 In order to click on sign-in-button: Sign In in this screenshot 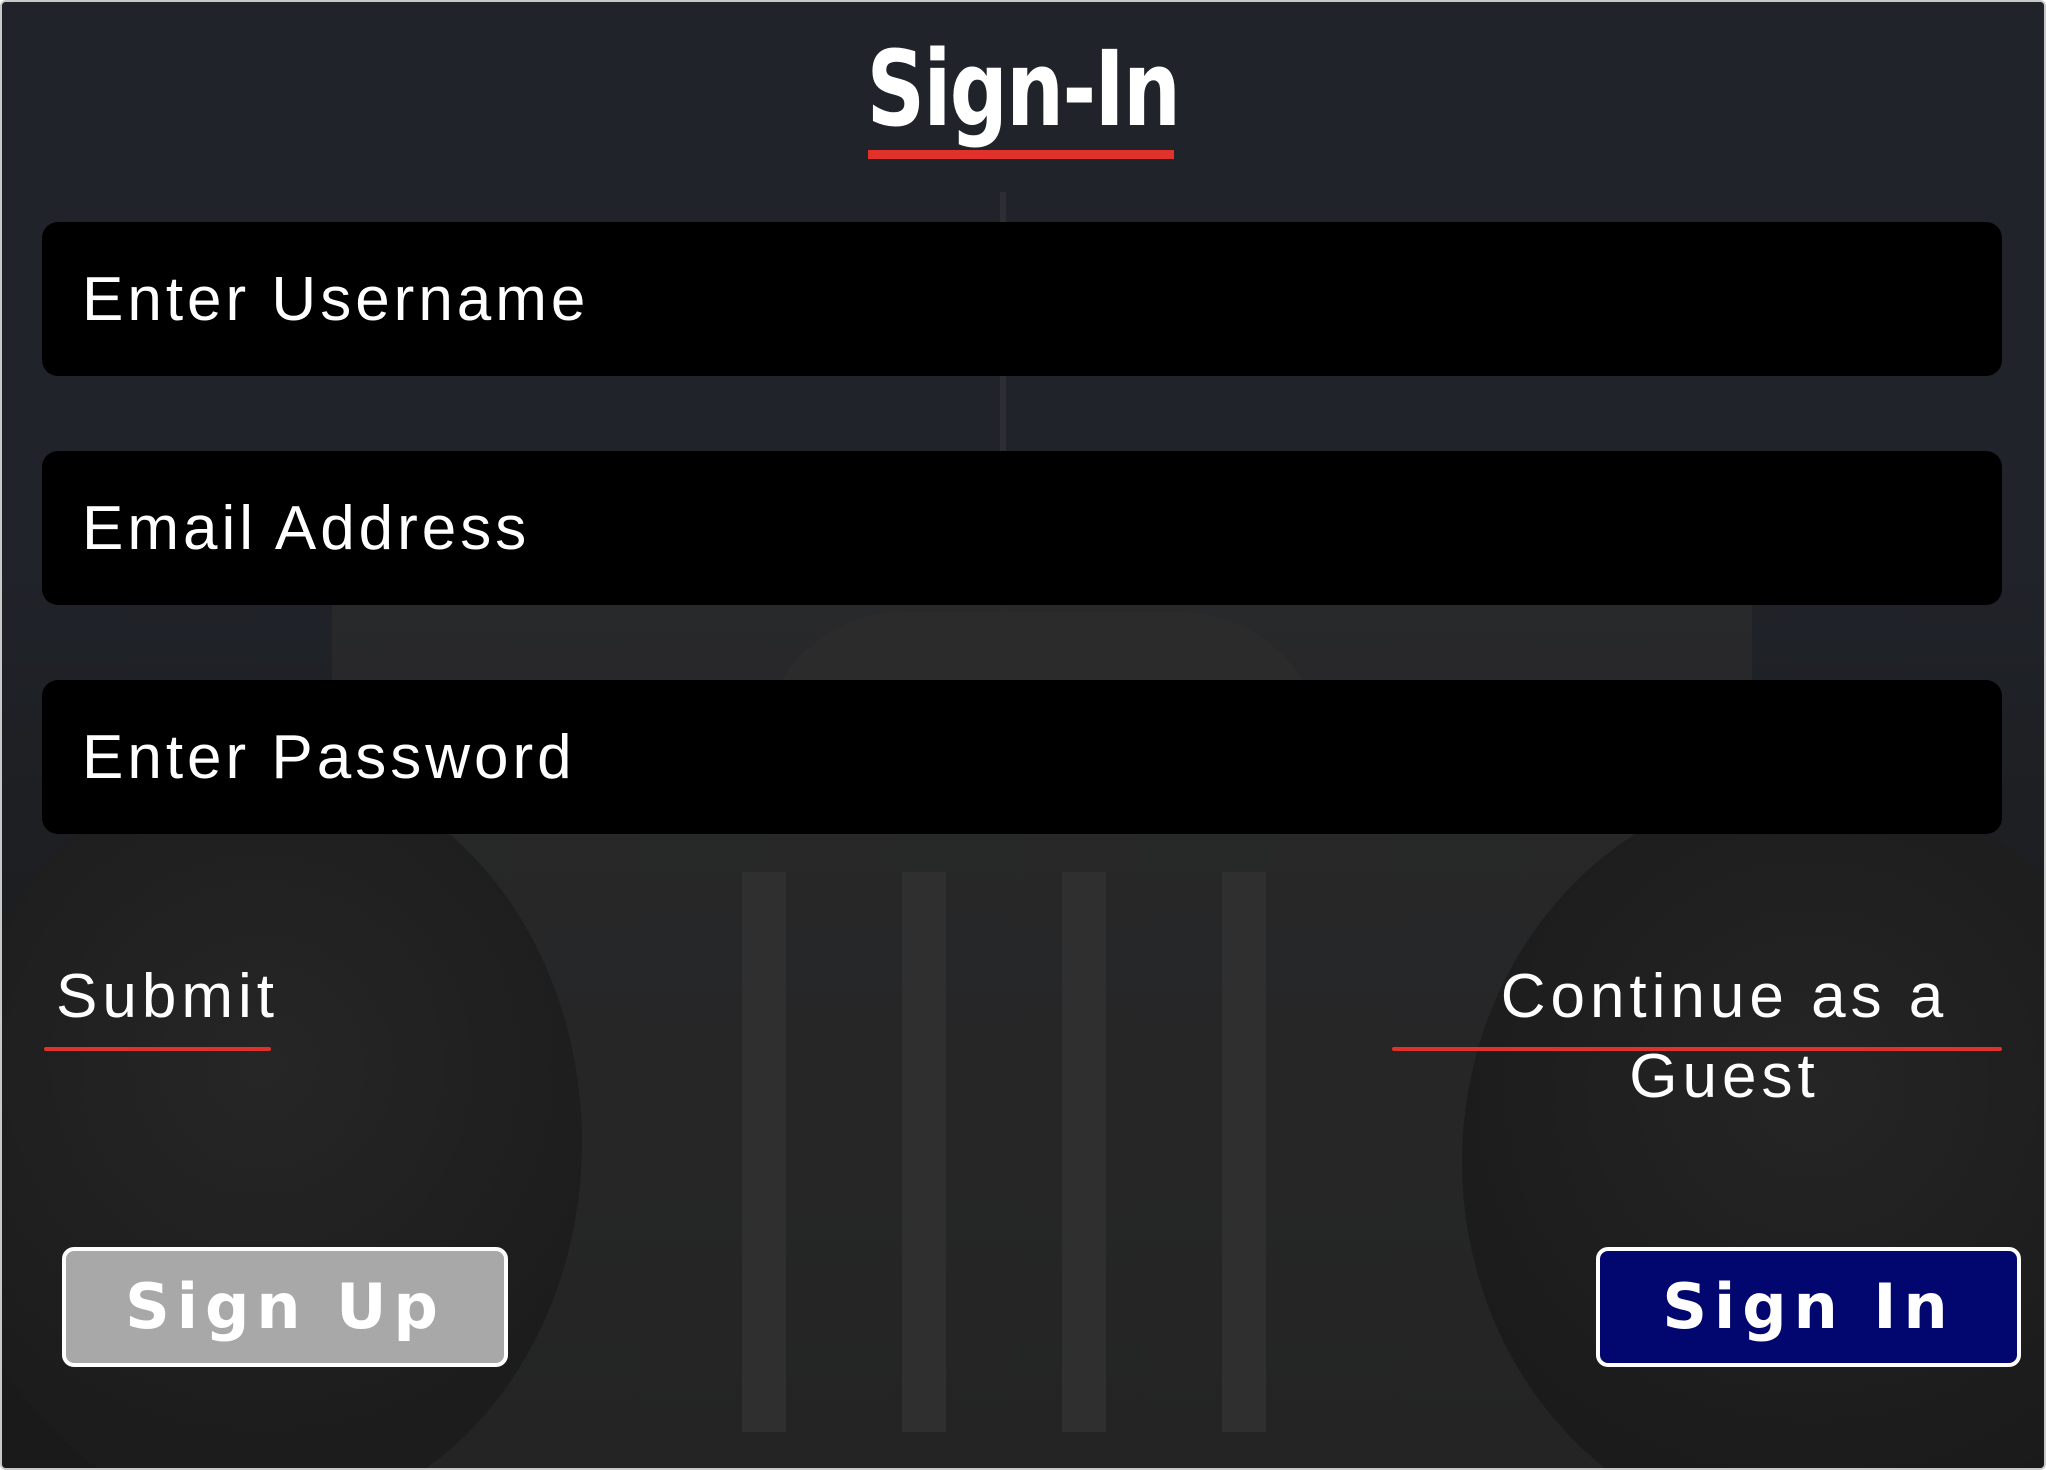, I will do `click(1808, 1307)`.